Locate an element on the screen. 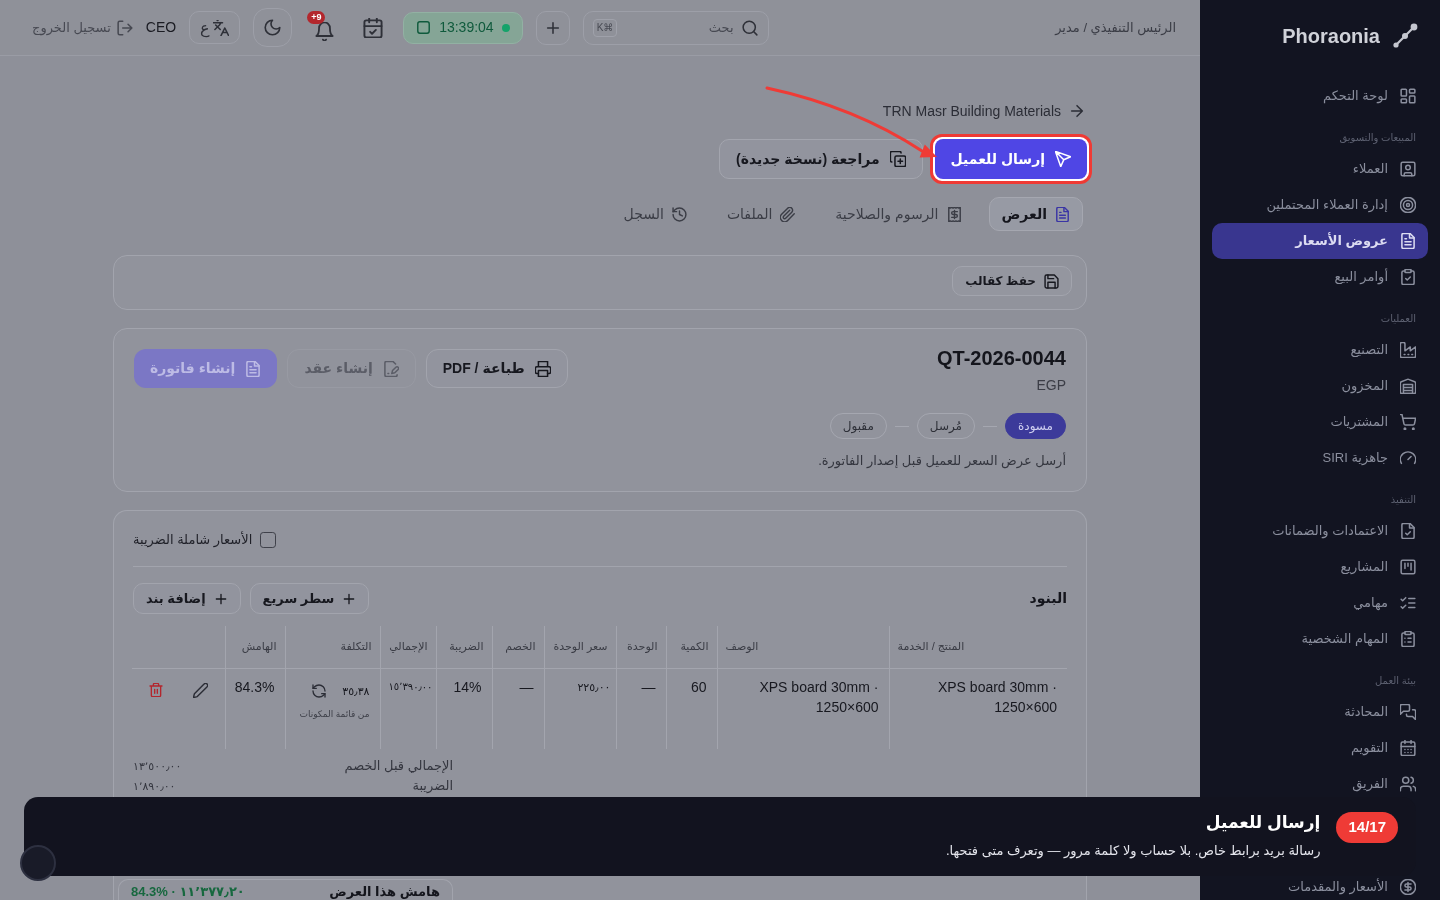 This screenshot has height=900, width=1440. sidebar-item: عروض الأسعار is located at coordinates (1320, 241).